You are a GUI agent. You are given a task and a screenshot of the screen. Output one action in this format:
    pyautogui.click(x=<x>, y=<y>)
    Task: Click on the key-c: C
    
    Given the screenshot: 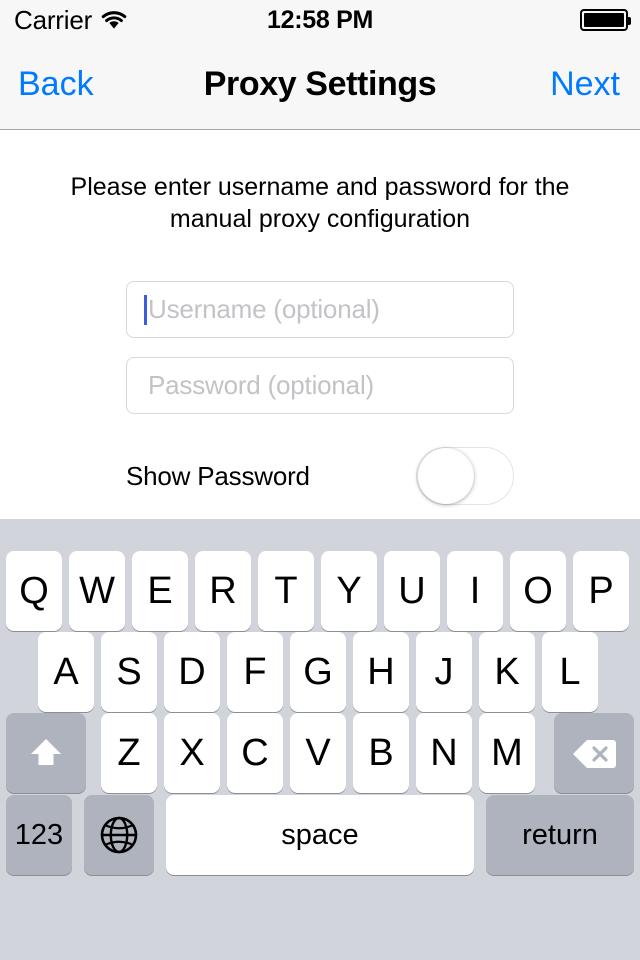 What is the action you would take?
    pyautogui.click(x=255, y=753)
    